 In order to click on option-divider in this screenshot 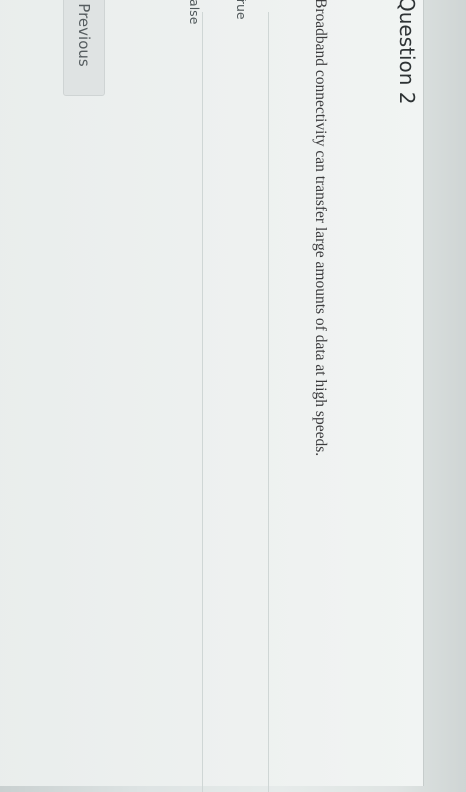, I will do `click(202, 402)`.